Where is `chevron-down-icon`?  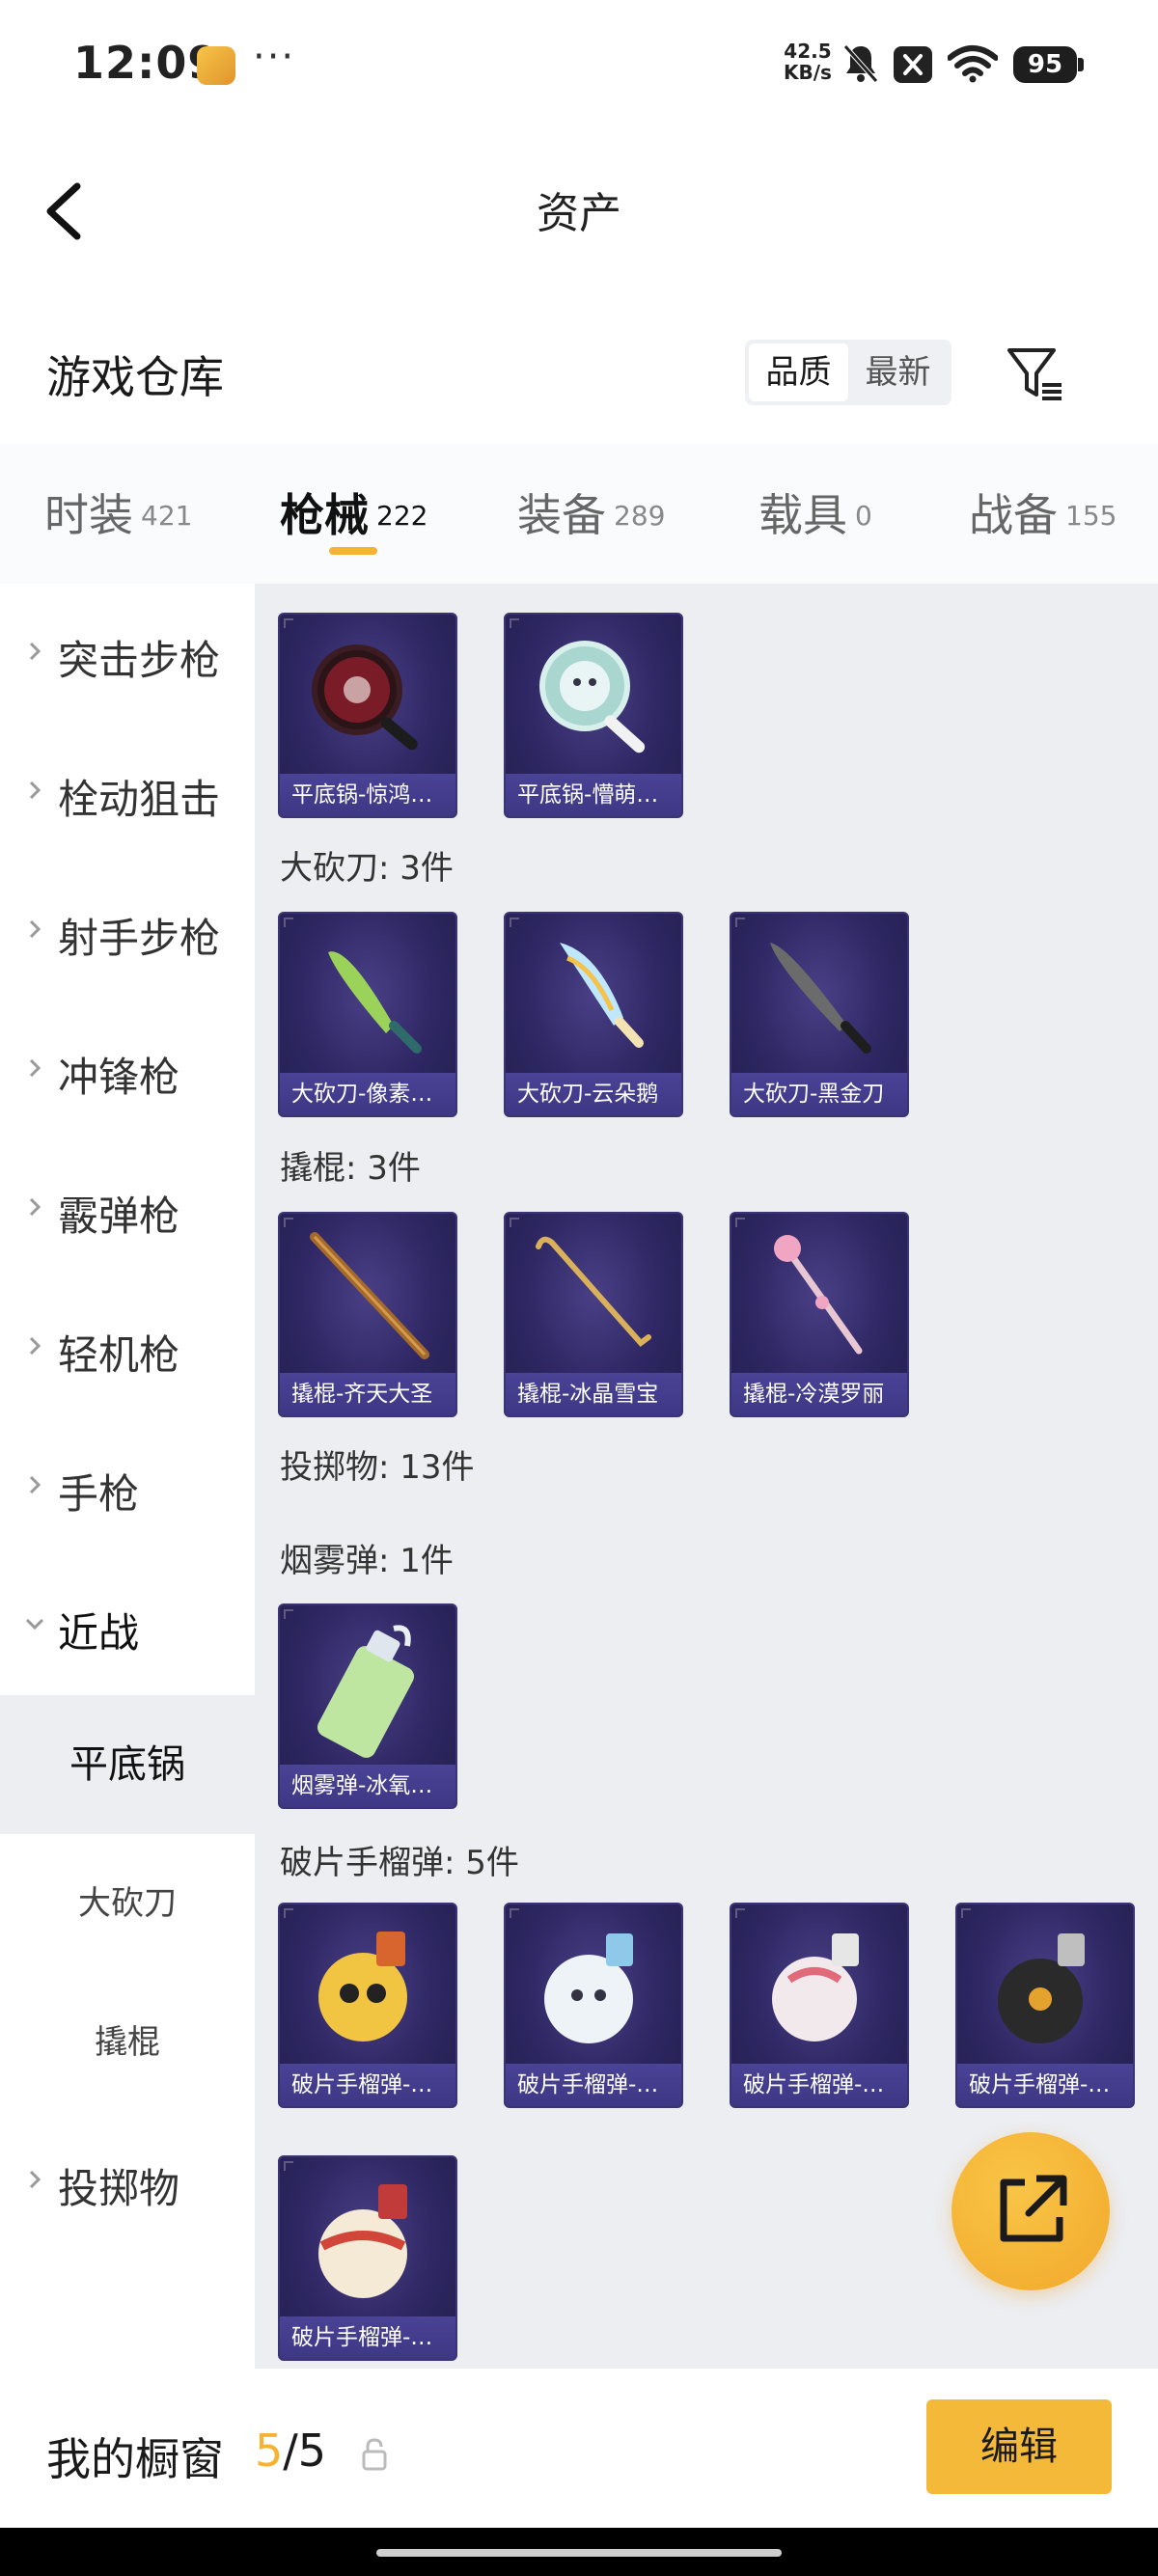
chevron-down-icon is located at coordinates (34, 1624).